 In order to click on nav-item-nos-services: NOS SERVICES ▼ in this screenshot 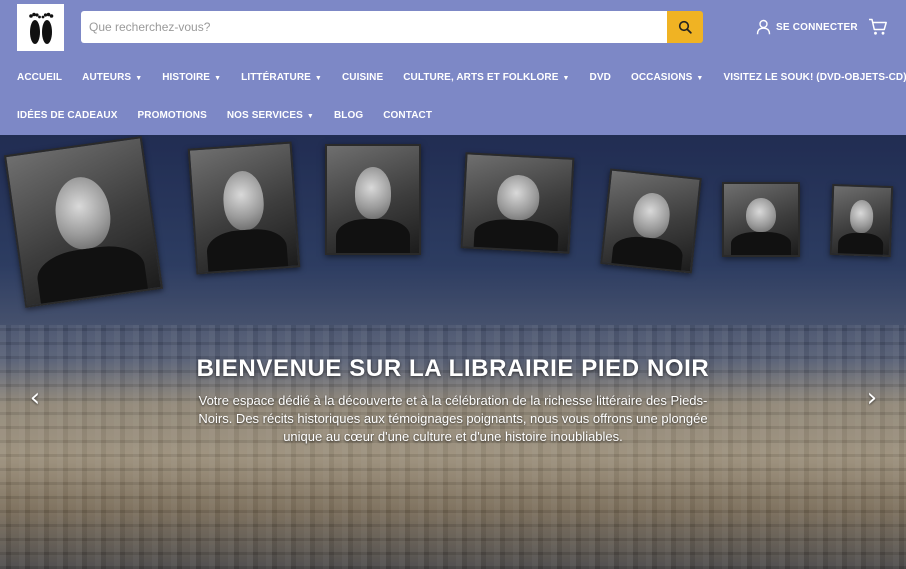, I will do `click(270, 115)`.